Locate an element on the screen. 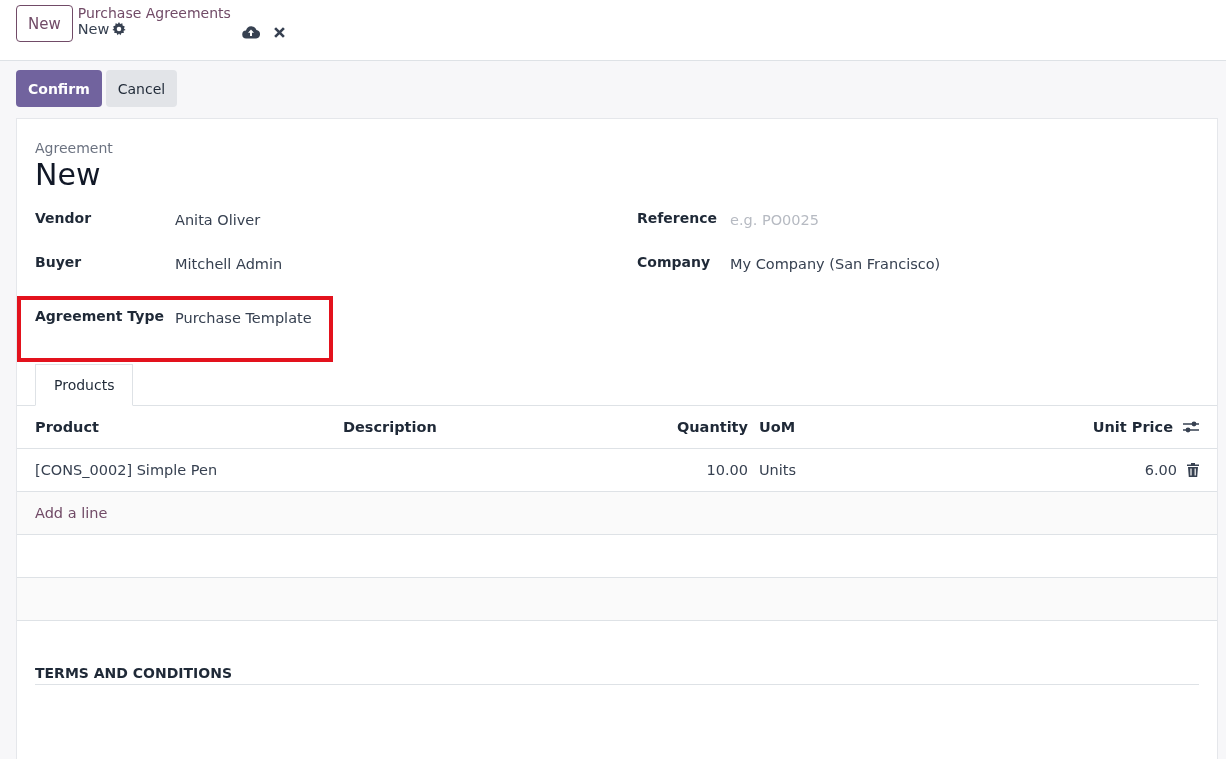 Image resolution: width=1226 pixels, height=759 pixels. field-value: My Company (San Francisco) is located at coordinates (835, 264).